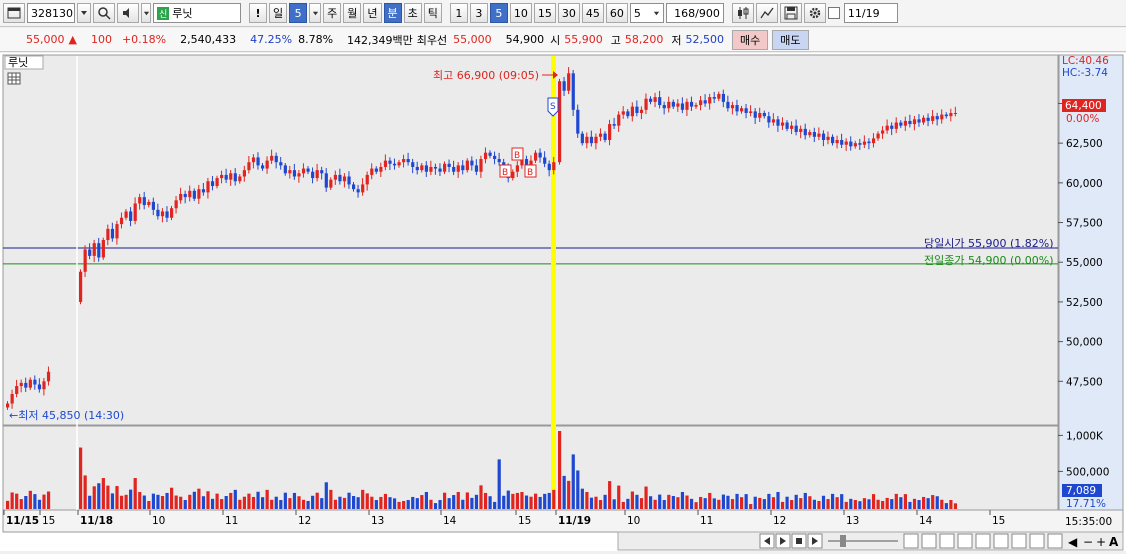 The image size is (1126, 554). Describe the element at coordinates (1001, 541) in the screenshot. I see `crosshair-button` at that location.